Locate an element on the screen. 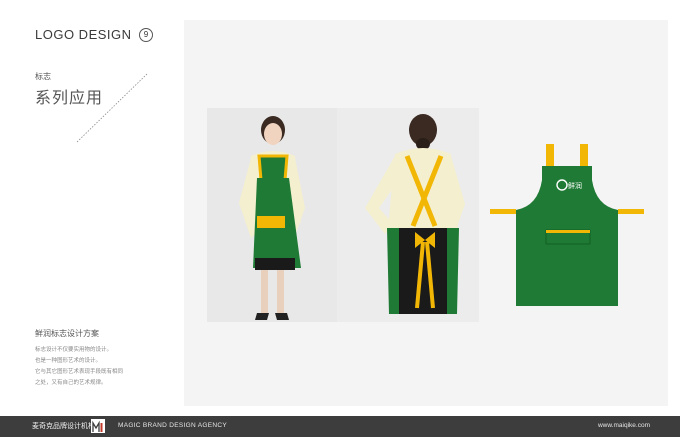 This screenshot has height=438, width=680. apron-front-photo is located at coordinates (272, 215).